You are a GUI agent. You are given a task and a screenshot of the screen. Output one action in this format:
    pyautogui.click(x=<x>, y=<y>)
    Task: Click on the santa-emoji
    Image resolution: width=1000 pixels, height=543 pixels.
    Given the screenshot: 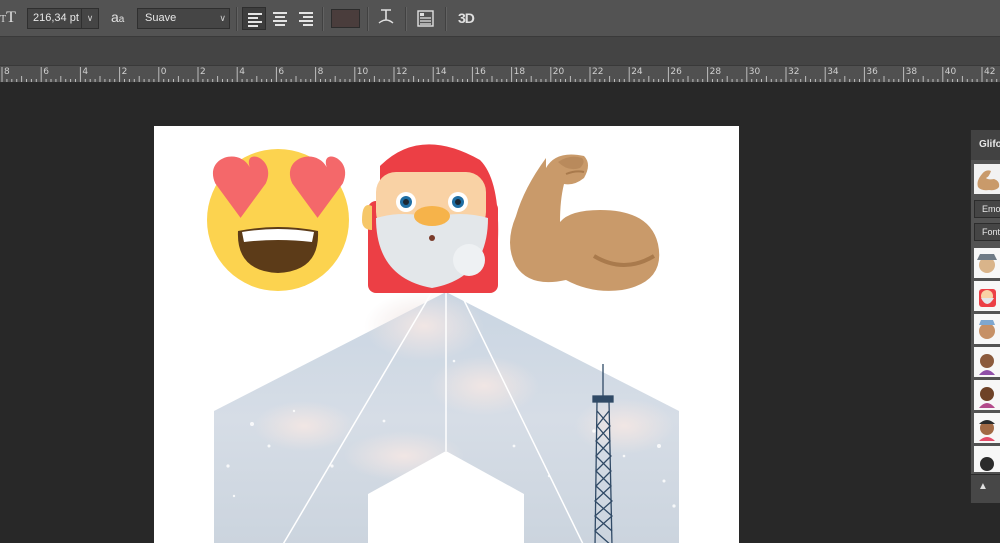 What is the action you would take?
    pyautogui.click(x=430, y=218)
    